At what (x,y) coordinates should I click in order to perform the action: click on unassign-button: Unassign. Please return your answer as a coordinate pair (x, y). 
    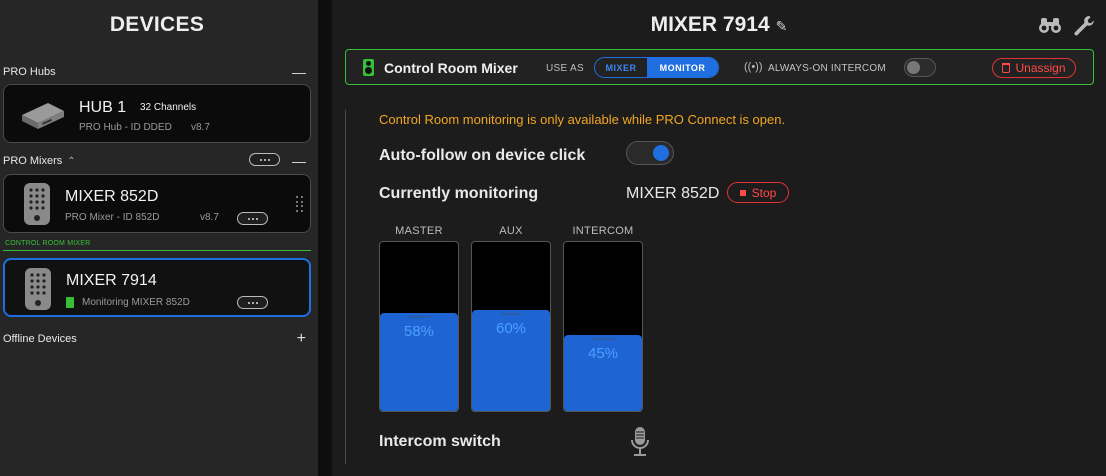
    Looking at the image, I should click on (1034, 68).